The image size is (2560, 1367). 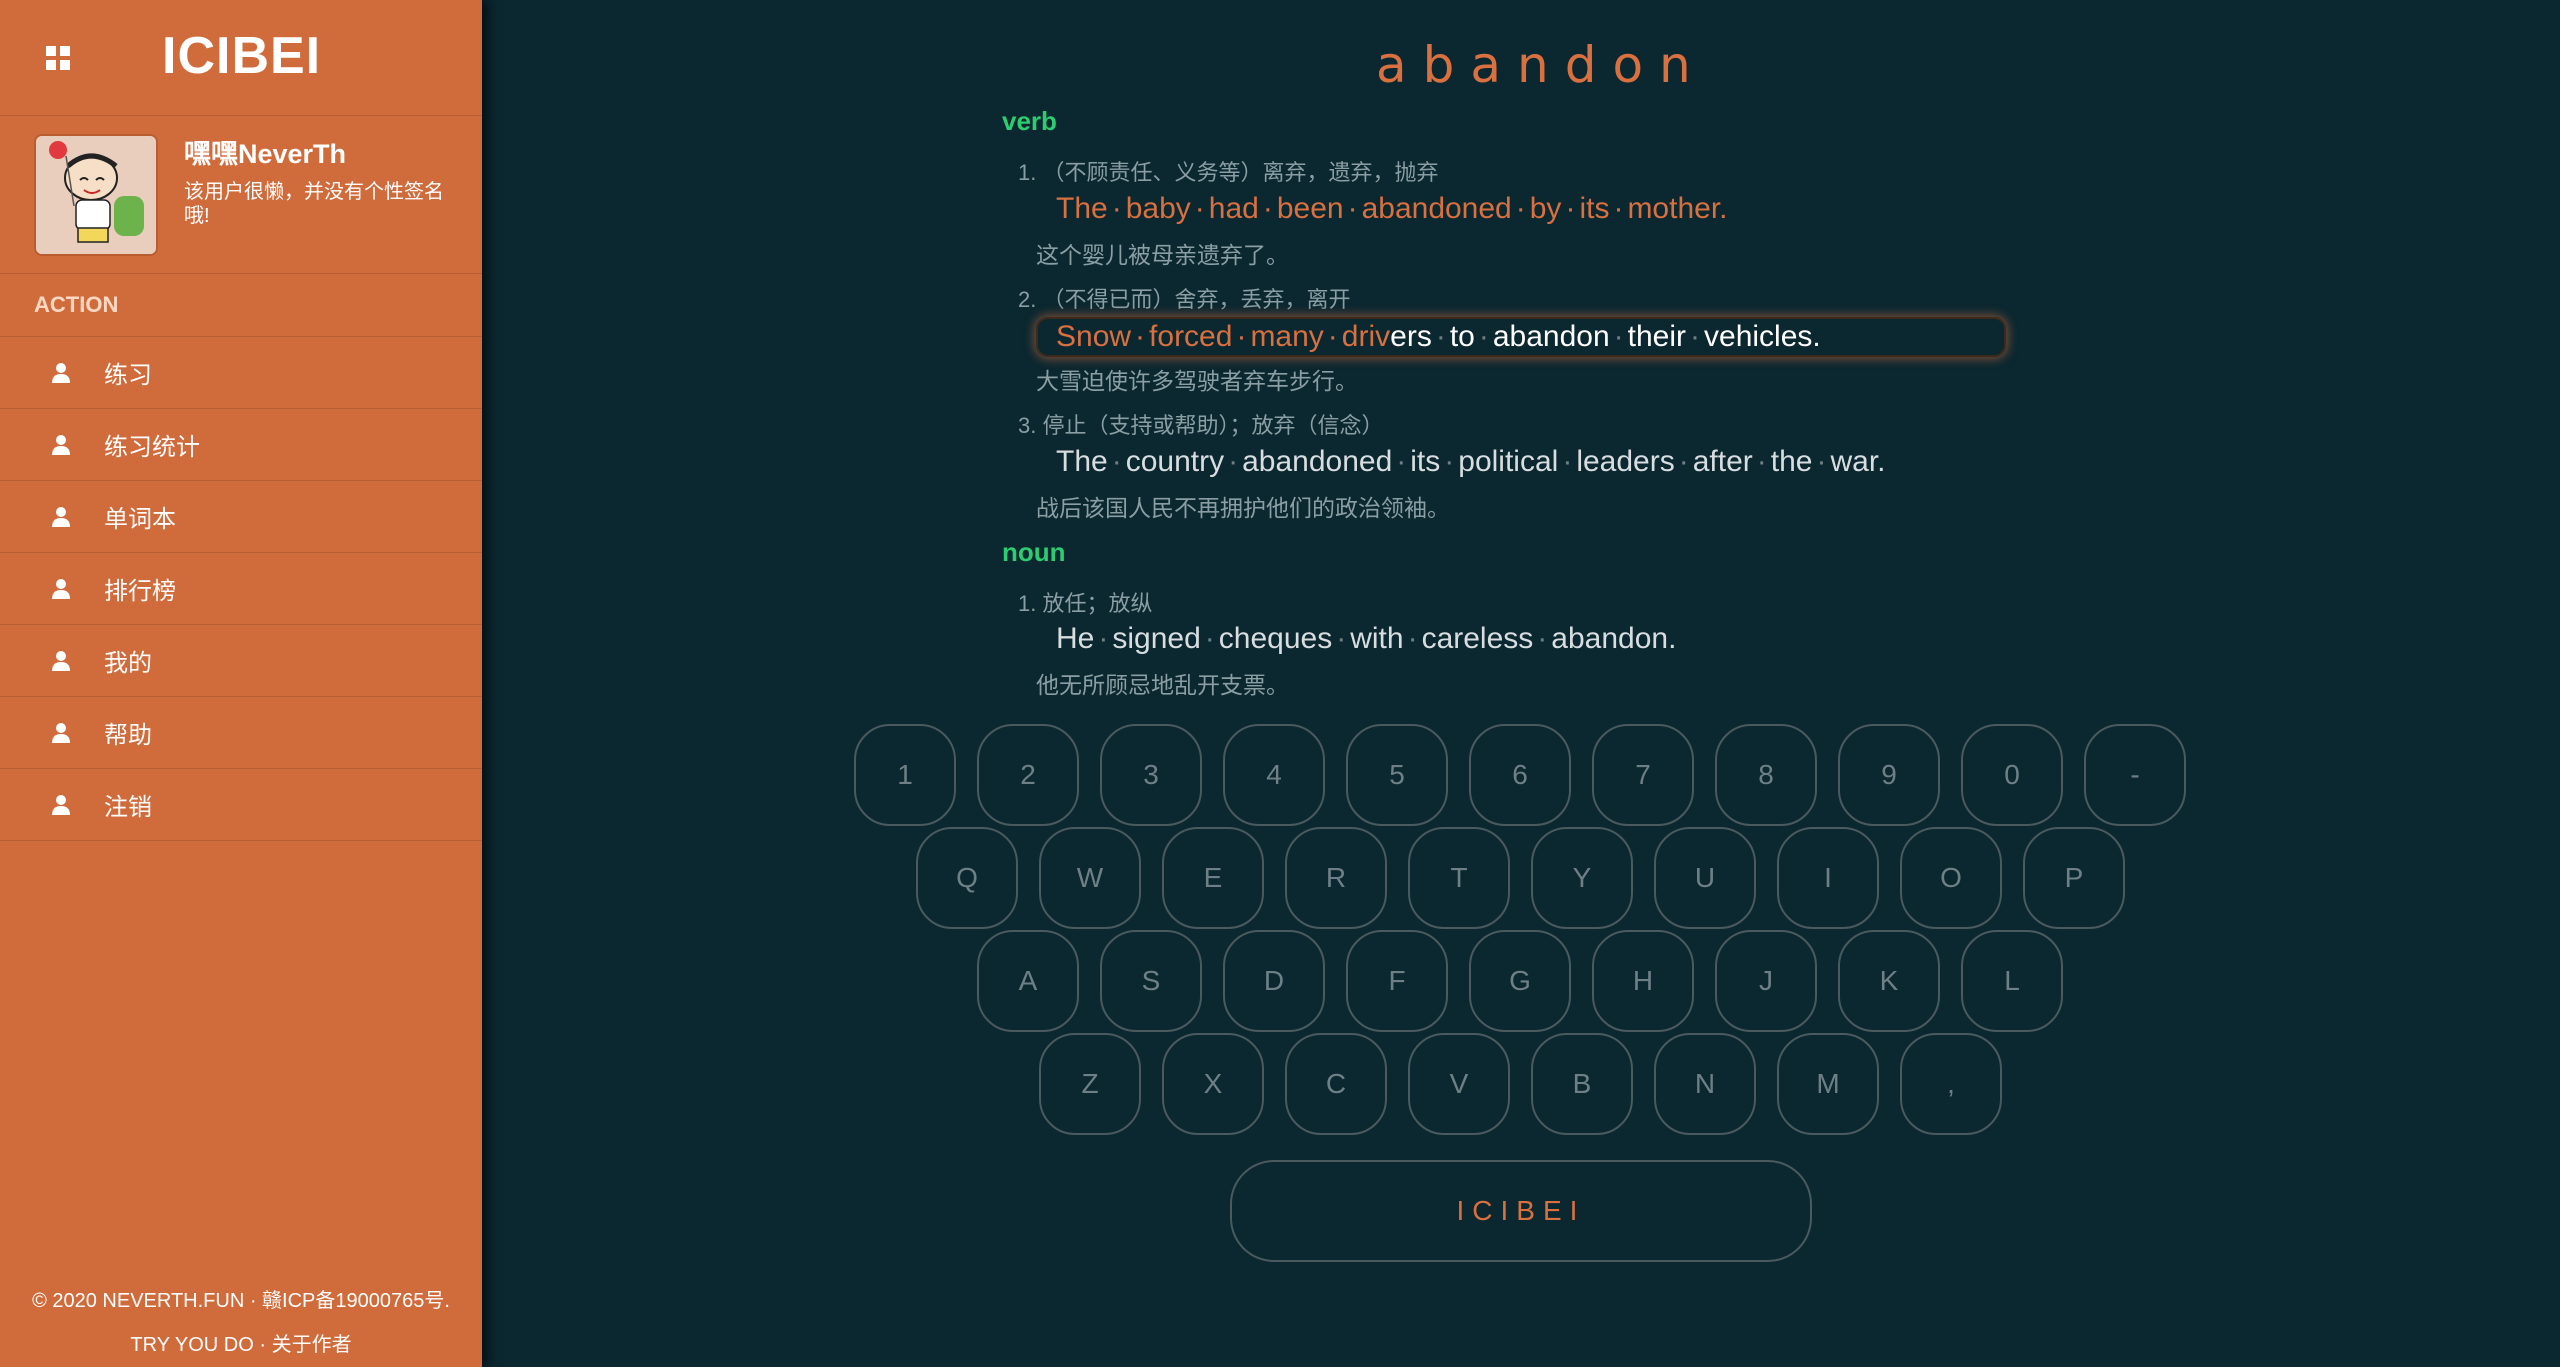 What do you see at coordinates (1762, 336) in the screenshot?
I see `example-word: vehicles.` at bounding box center [1762, 336].